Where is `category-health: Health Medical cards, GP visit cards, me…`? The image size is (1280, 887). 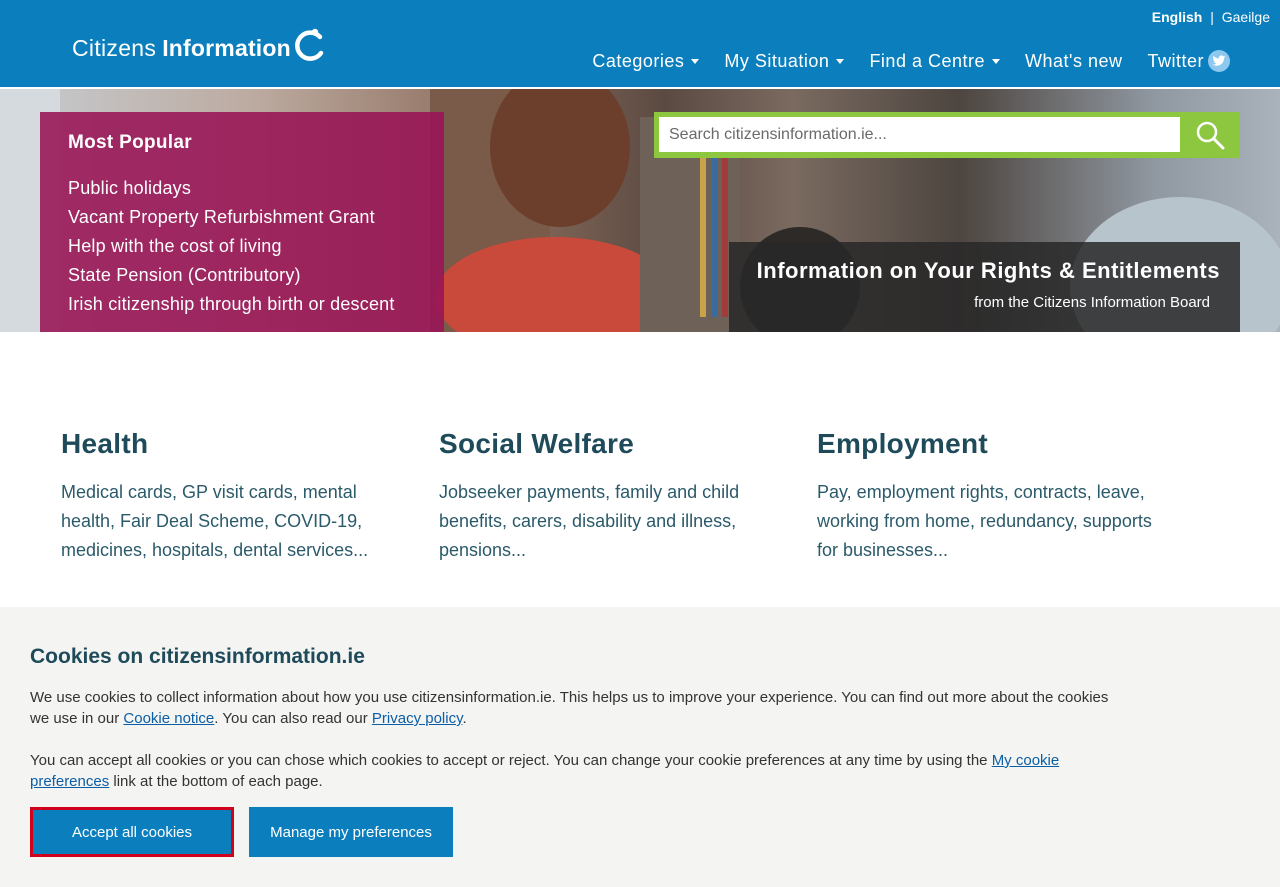
category-health: Health Medical cards, GP visit cards, me… is located at coordinates (250, 496).